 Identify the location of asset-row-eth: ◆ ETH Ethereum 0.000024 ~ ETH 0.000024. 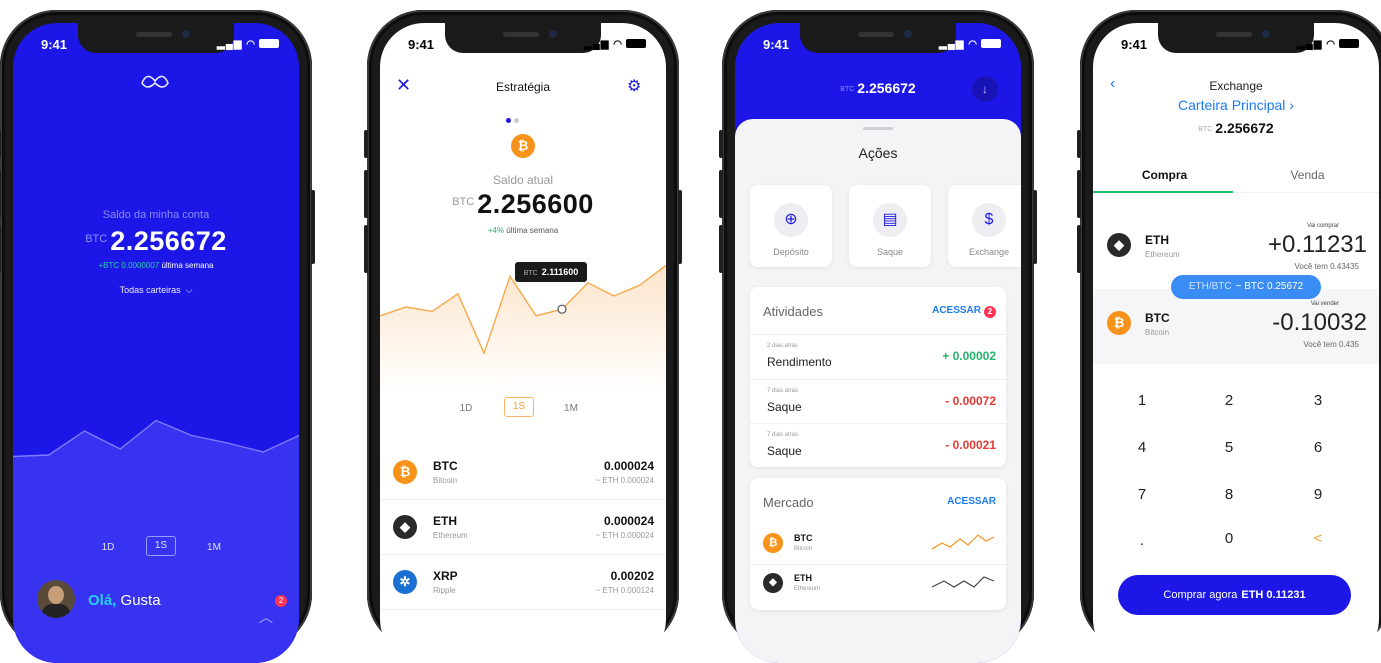
(523, 527).